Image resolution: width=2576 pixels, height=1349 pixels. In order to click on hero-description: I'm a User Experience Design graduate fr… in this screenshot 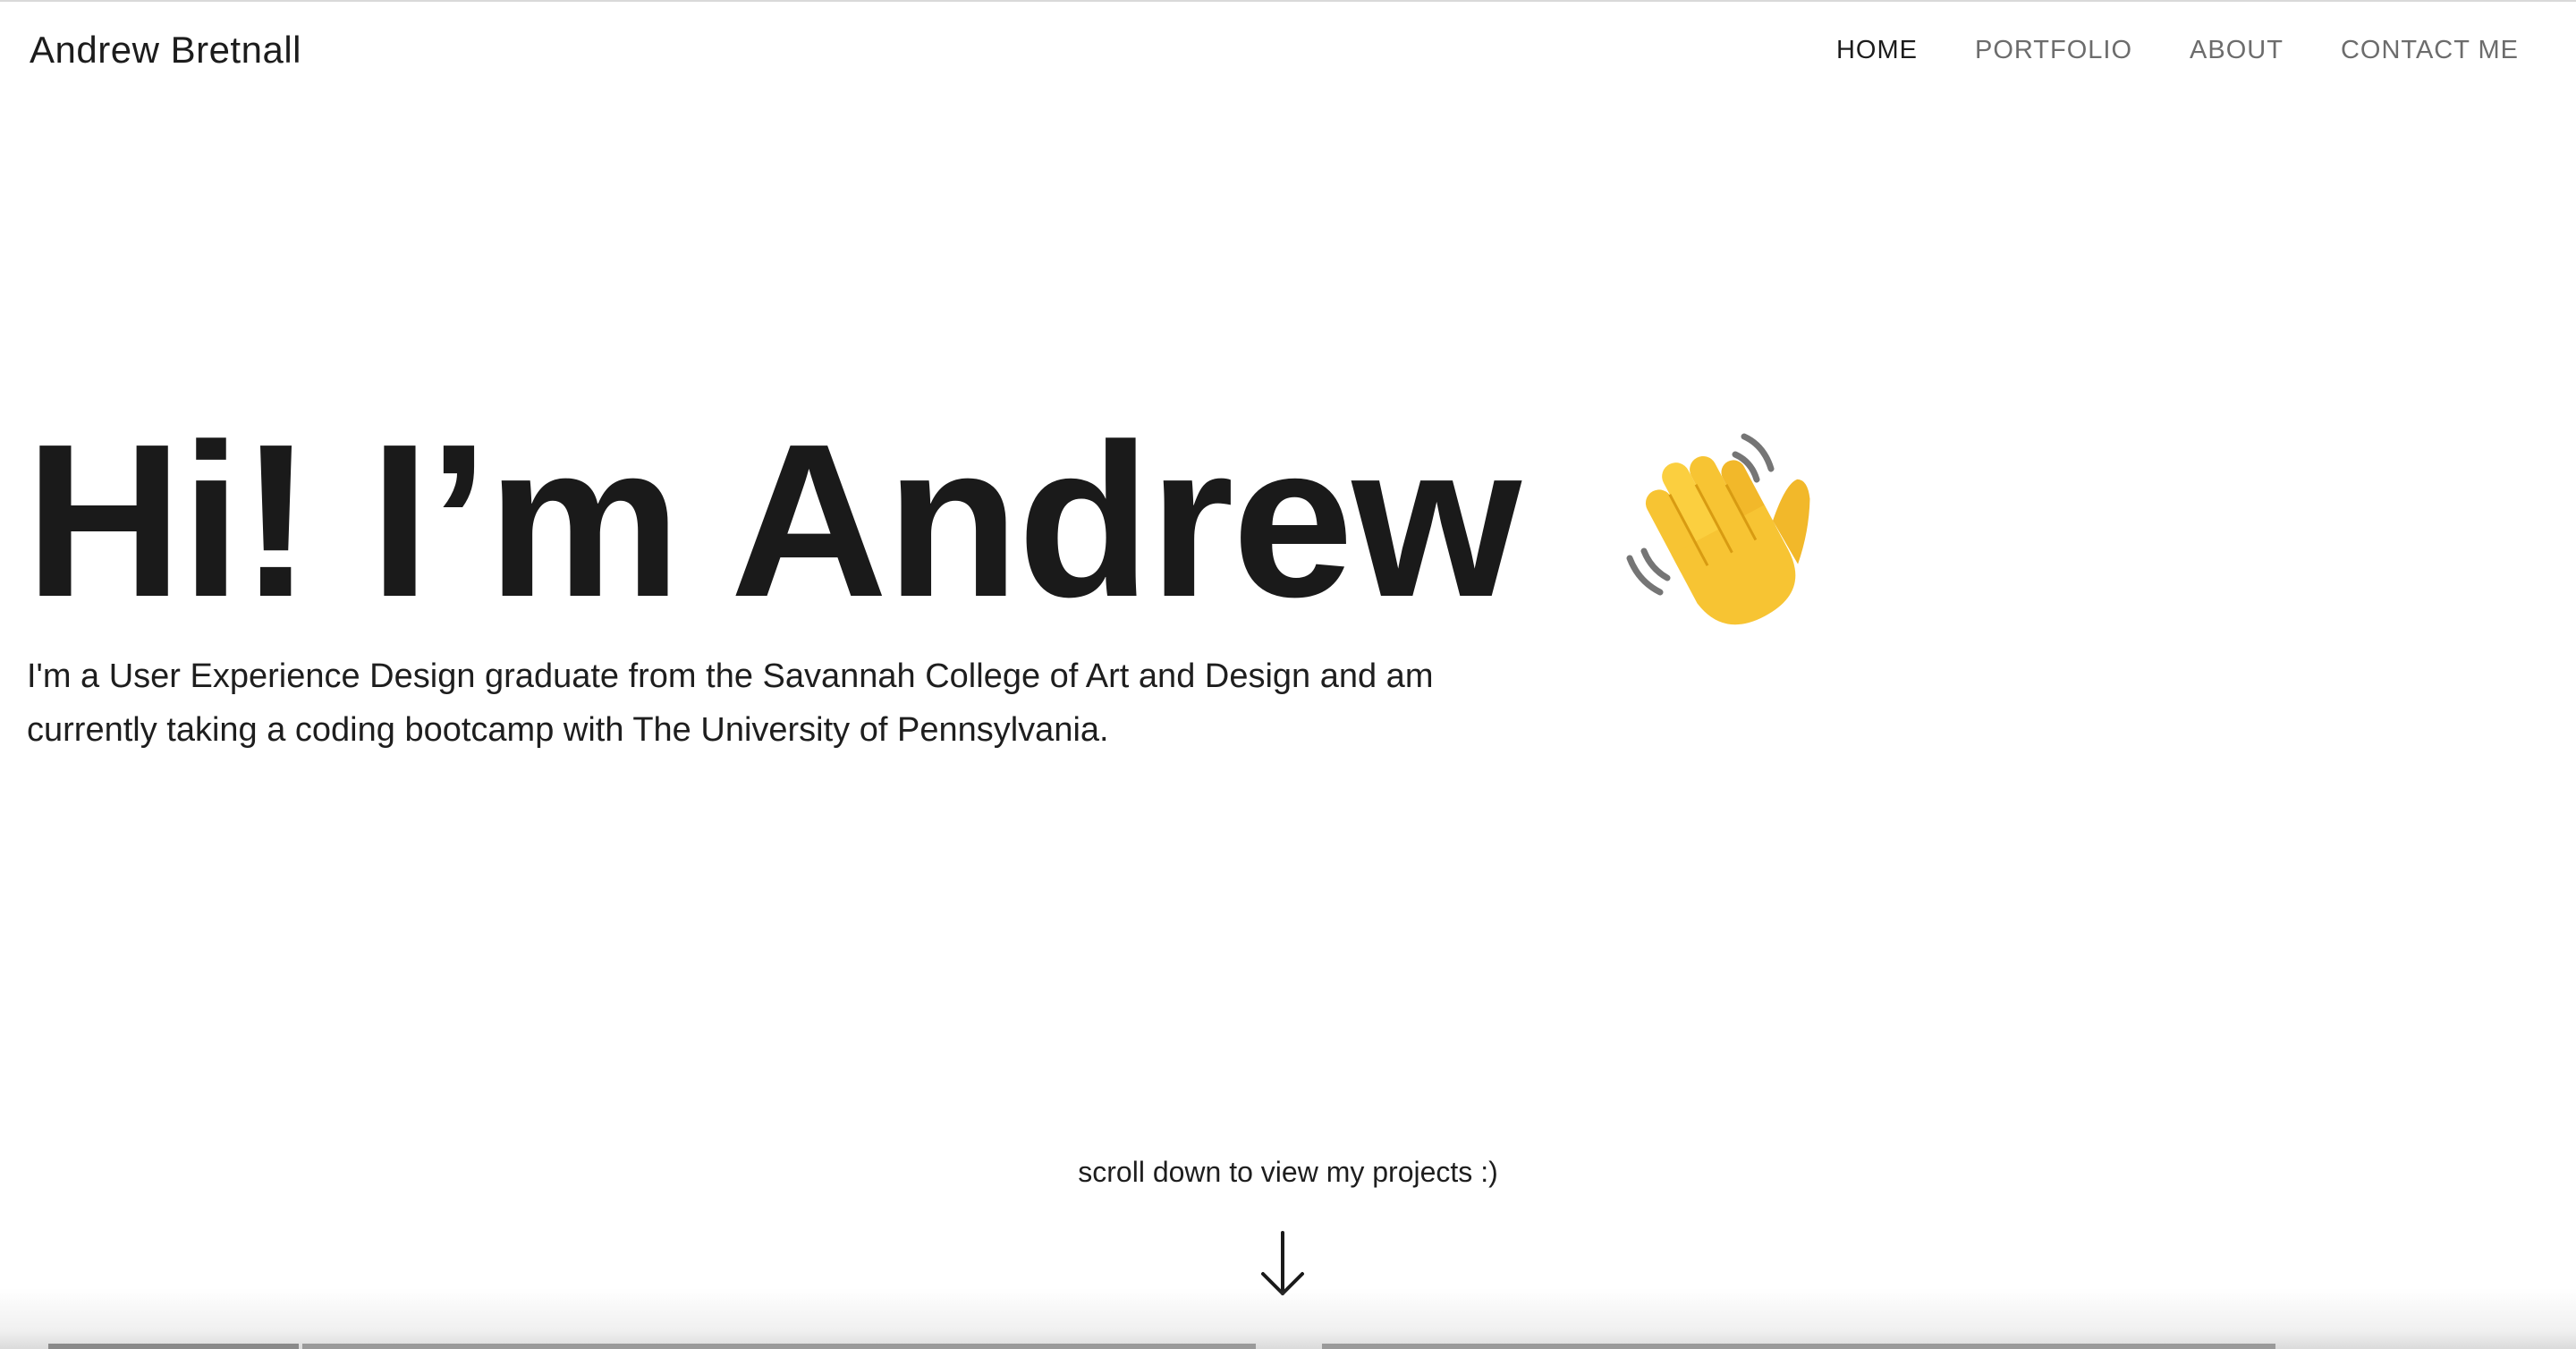, I will do `click(730, 703)`.